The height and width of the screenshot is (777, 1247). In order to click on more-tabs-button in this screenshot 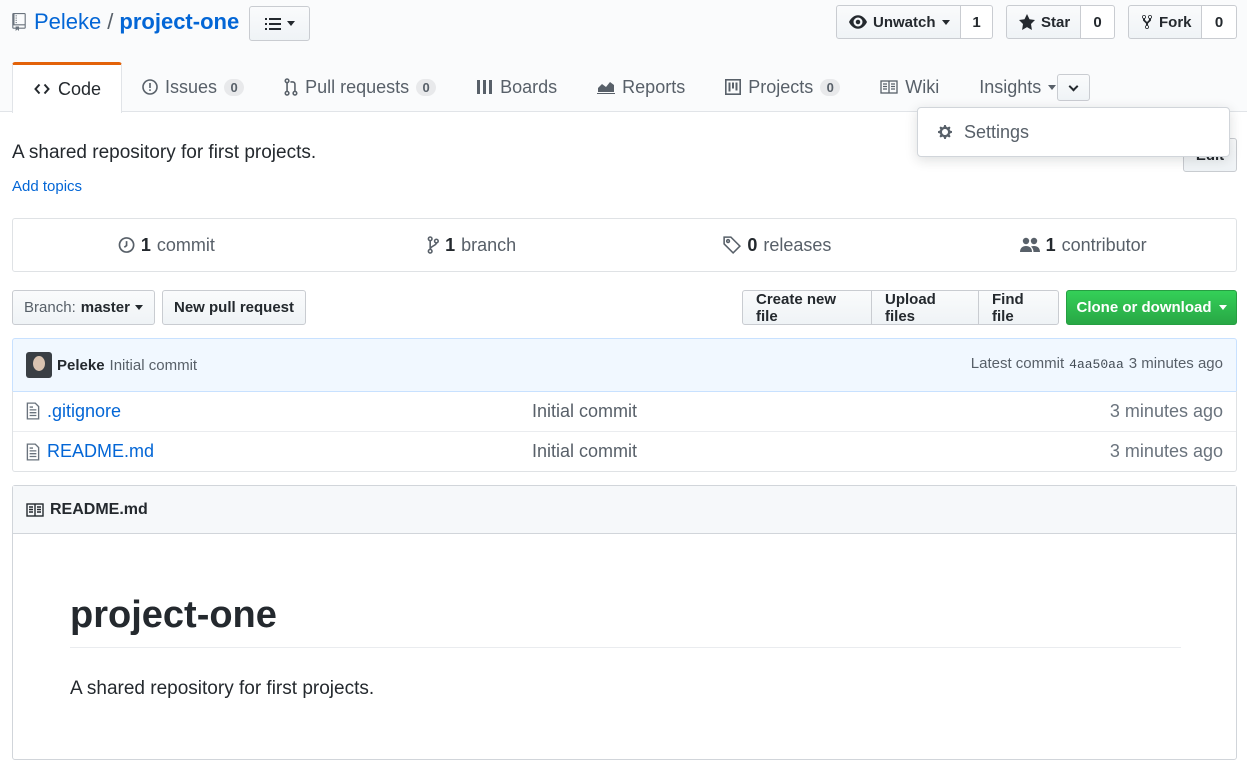, I will do `click(1073, 87)`.